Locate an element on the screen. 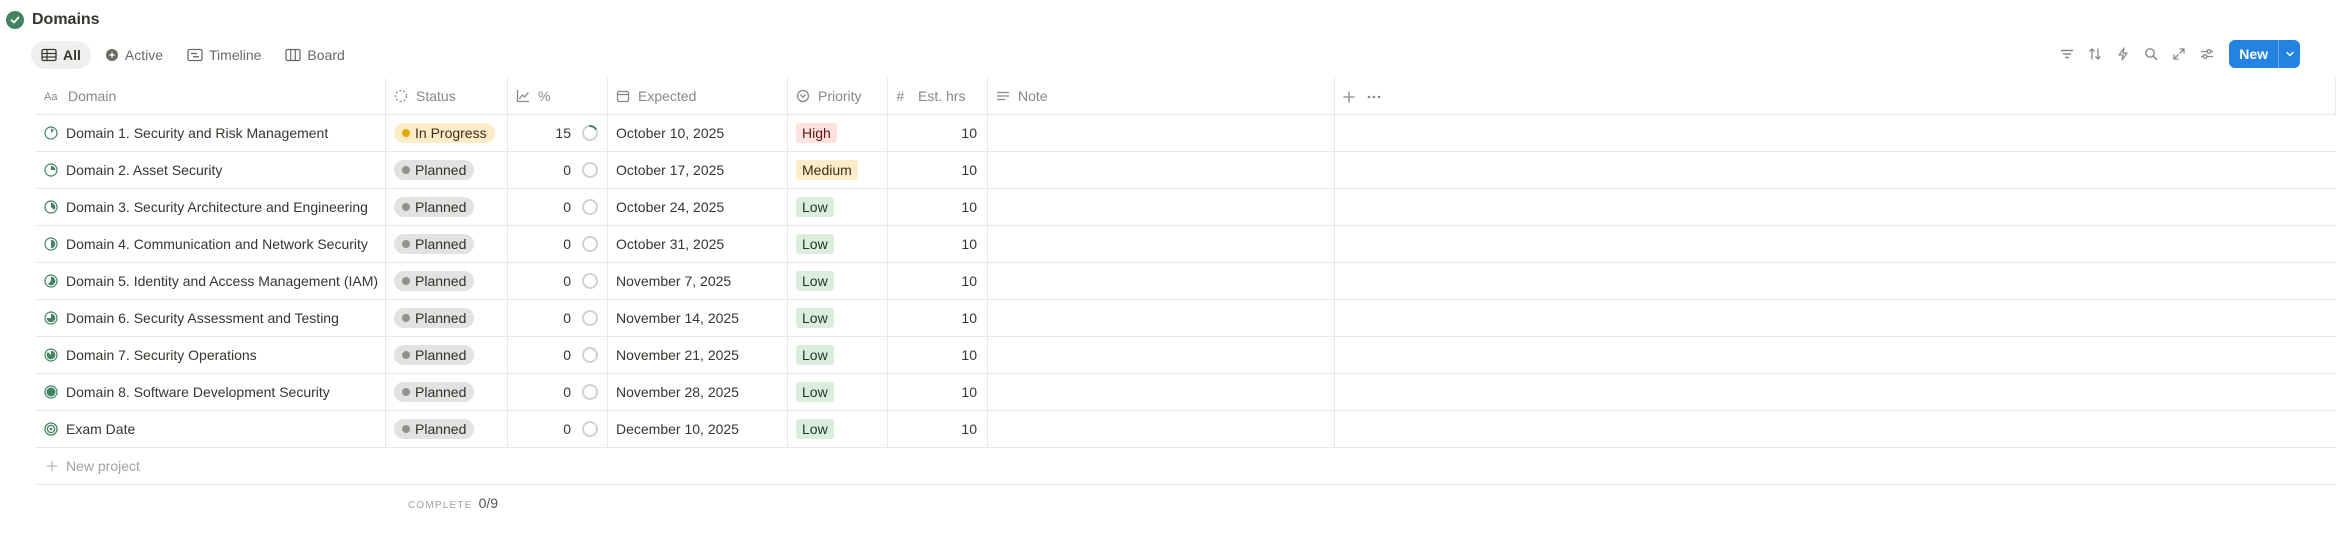  tab-active: Active is located at coordinates (134, 55).